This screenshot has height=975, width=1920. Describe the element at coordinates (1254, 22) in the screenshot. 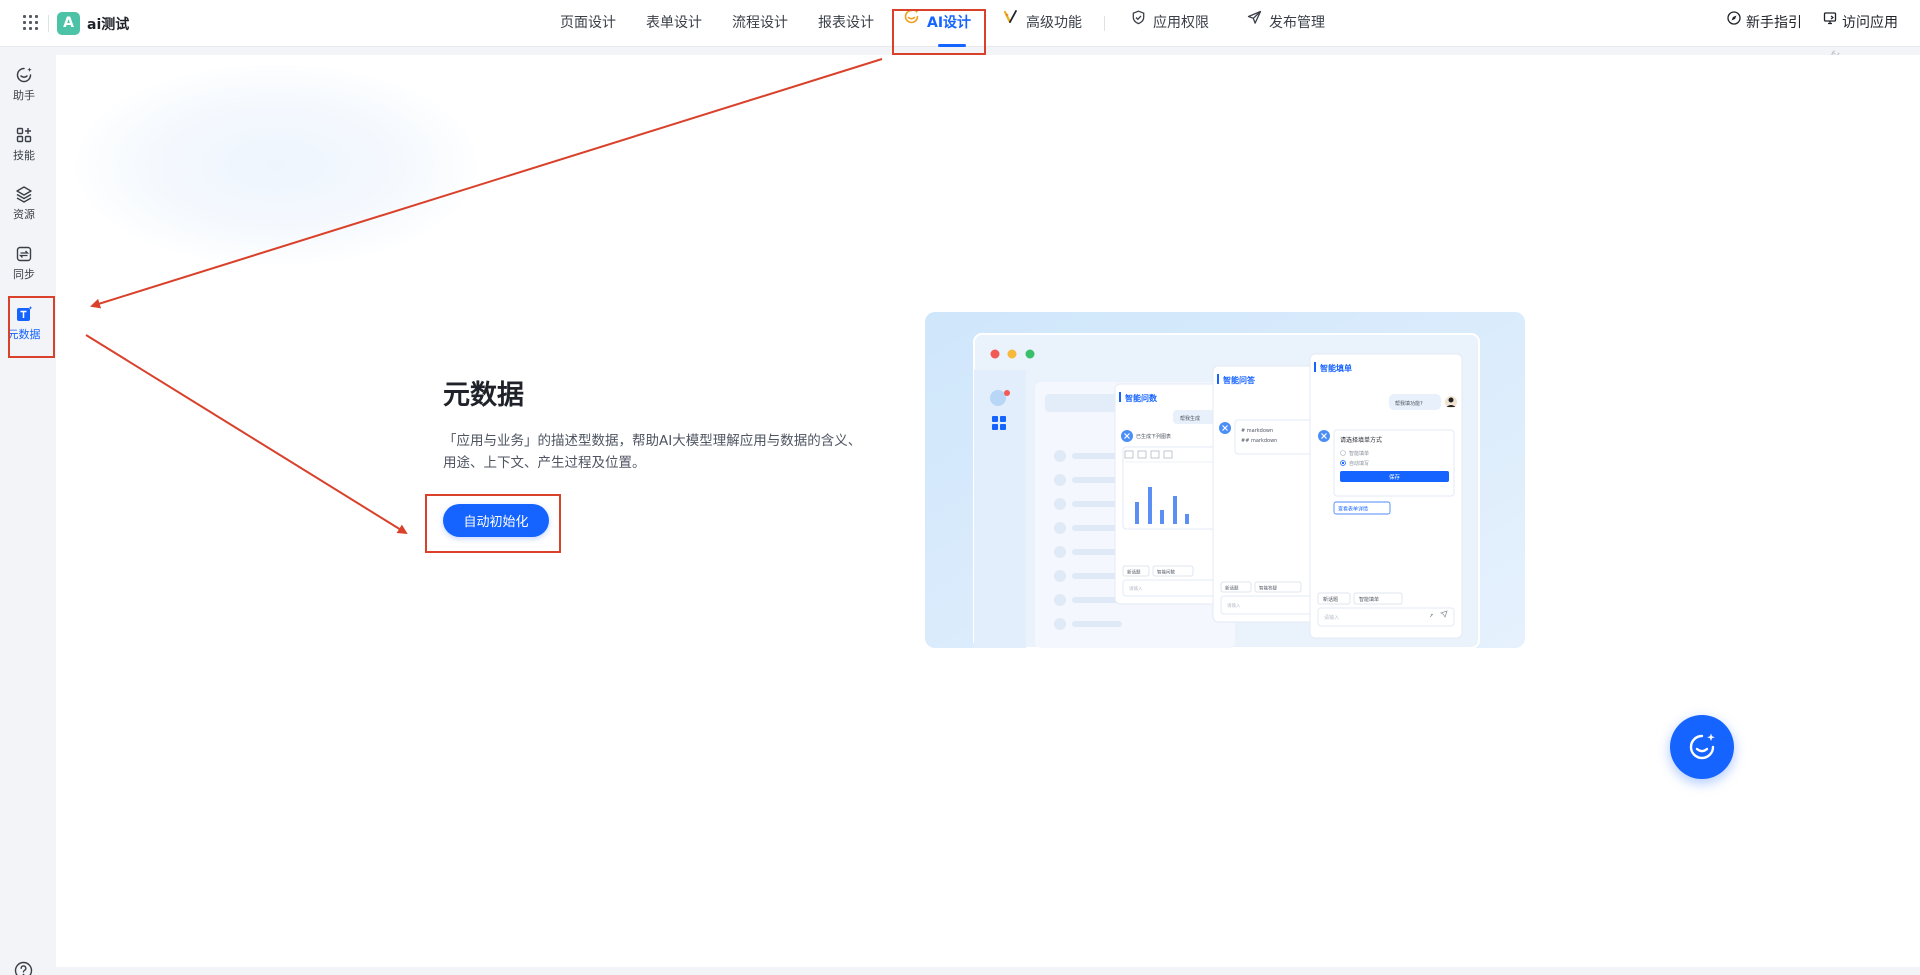

I see `send-icon` at that location.